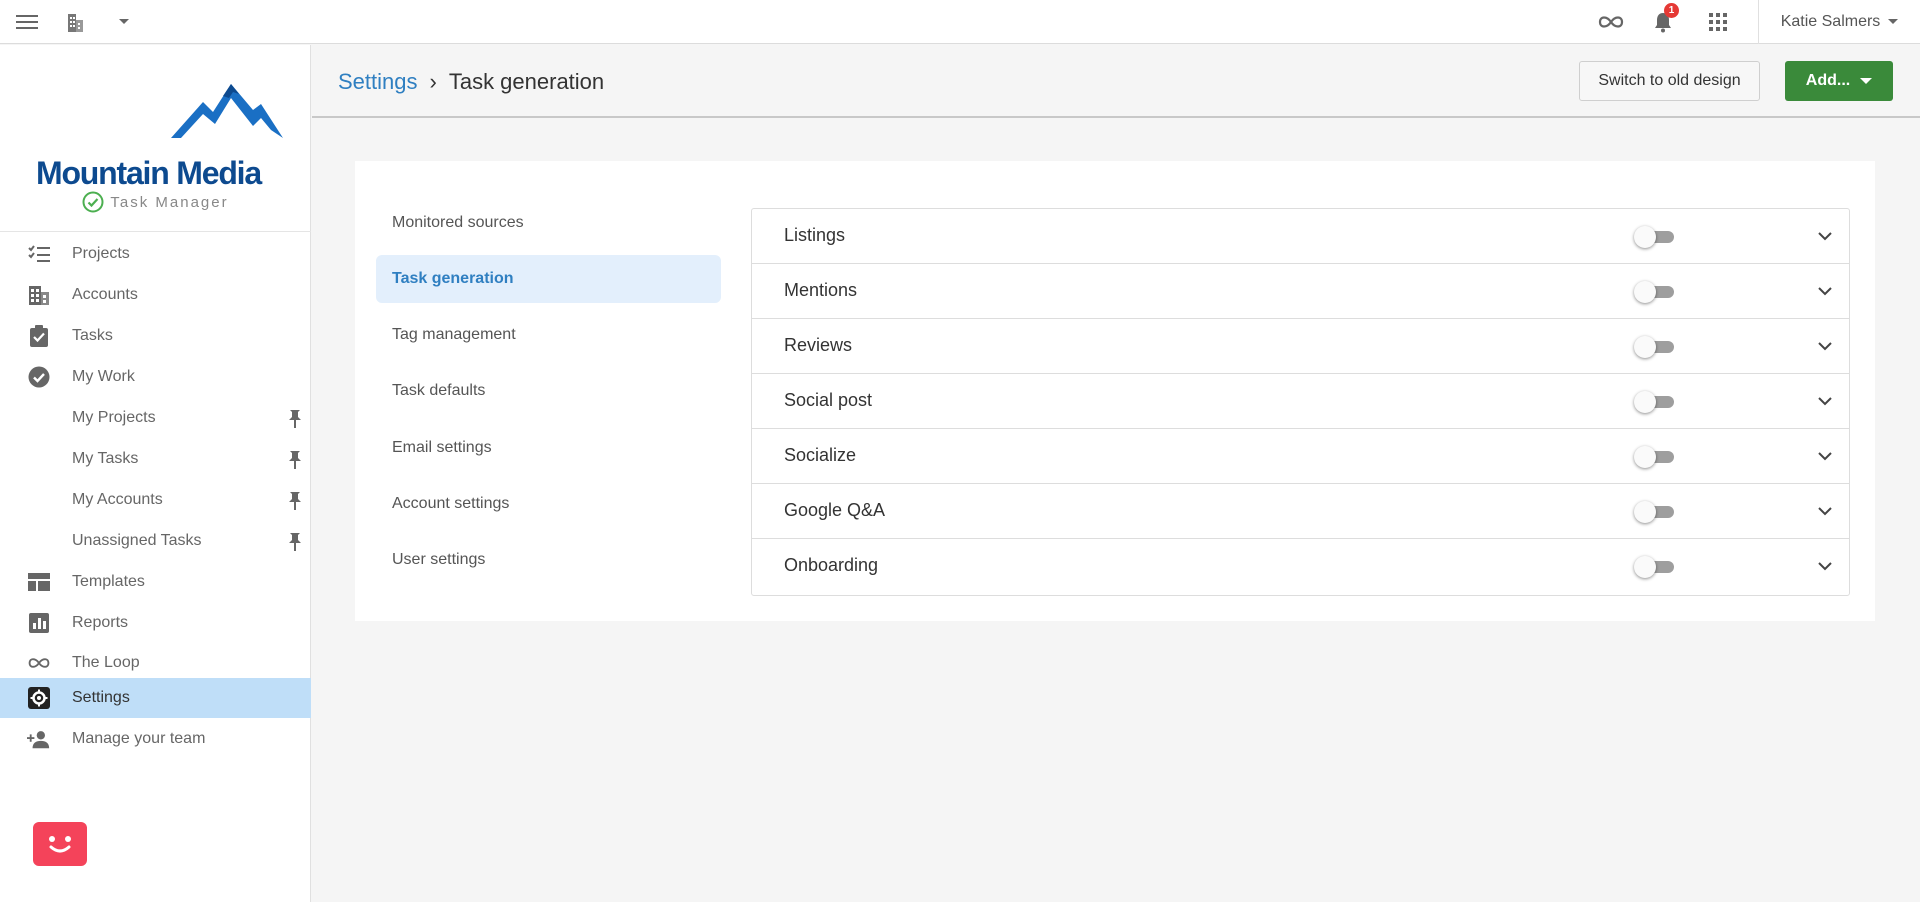  Describe the element at coordinates (548, 448) in the screenshot. I see `settings-menu-email-settings: Email settings` at that location.